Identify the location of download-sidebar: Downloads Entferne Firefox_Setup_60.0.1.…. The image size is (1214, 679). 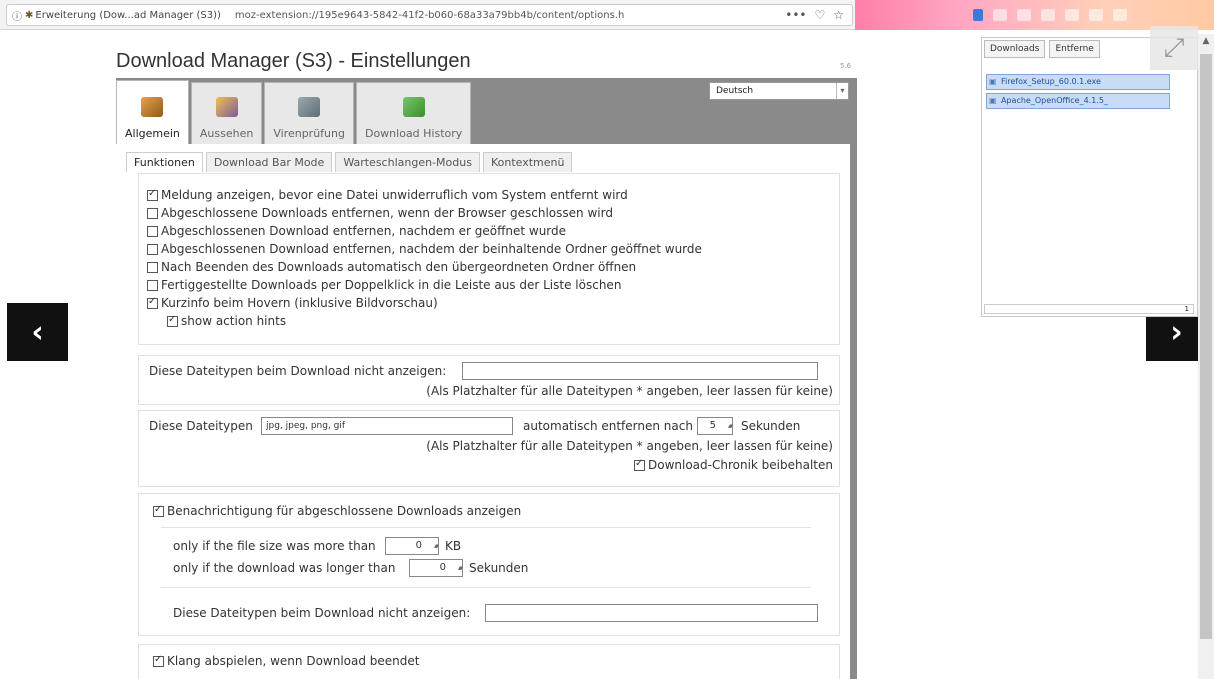
(1089, 177).